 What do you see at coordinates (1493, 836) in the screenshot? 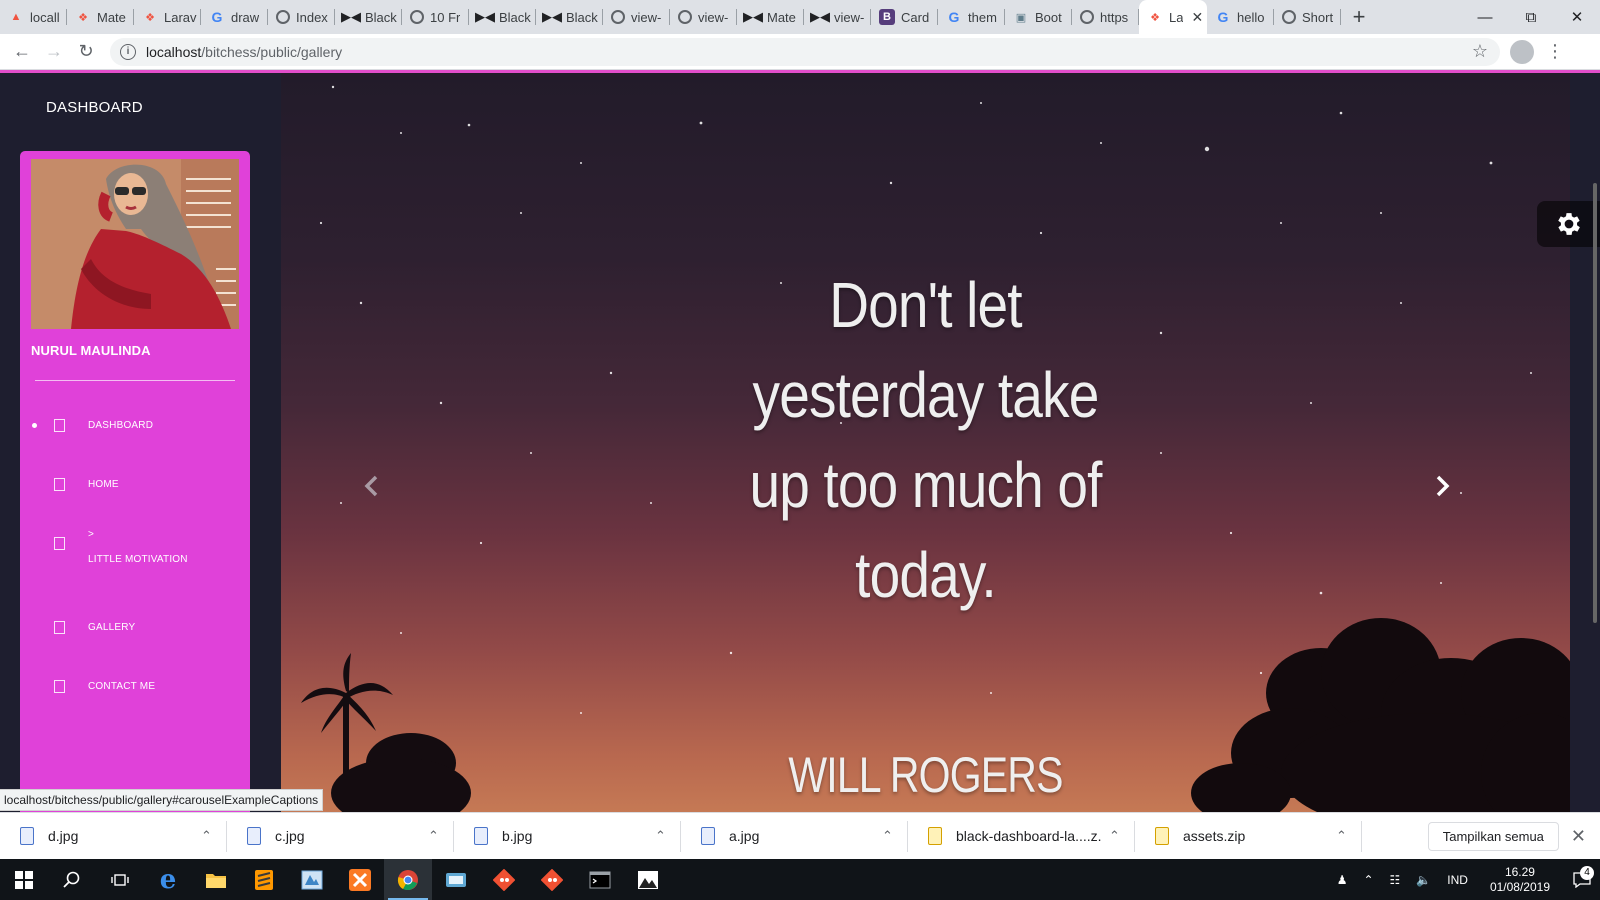
I see `show-all-downloads-button: Tampilkan semua` at bounding box center [1493, 836].